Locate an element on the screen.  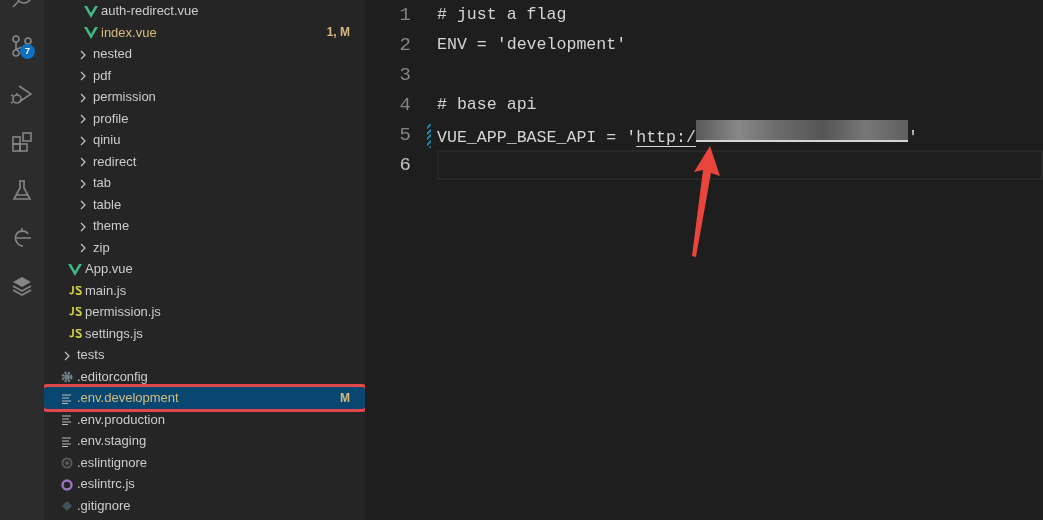
file-item: permission.js is located at coordinates (204, 312).